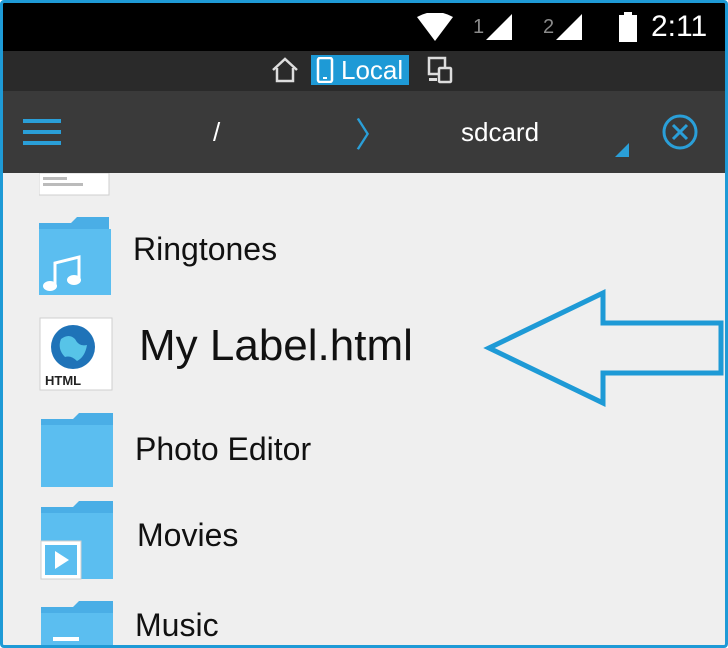 The image size is (728, 648). Describe the element at coordinates (364, 543) in the screenshot. I see `list-item: Movies` at that location.